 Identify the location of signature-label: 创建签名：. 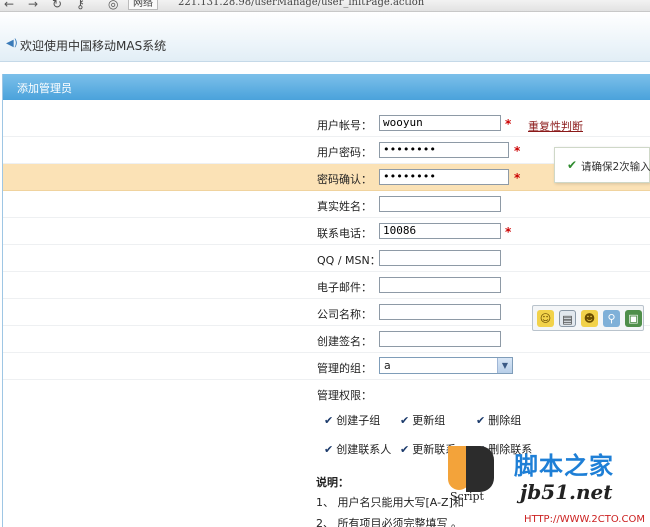
(344, 341).